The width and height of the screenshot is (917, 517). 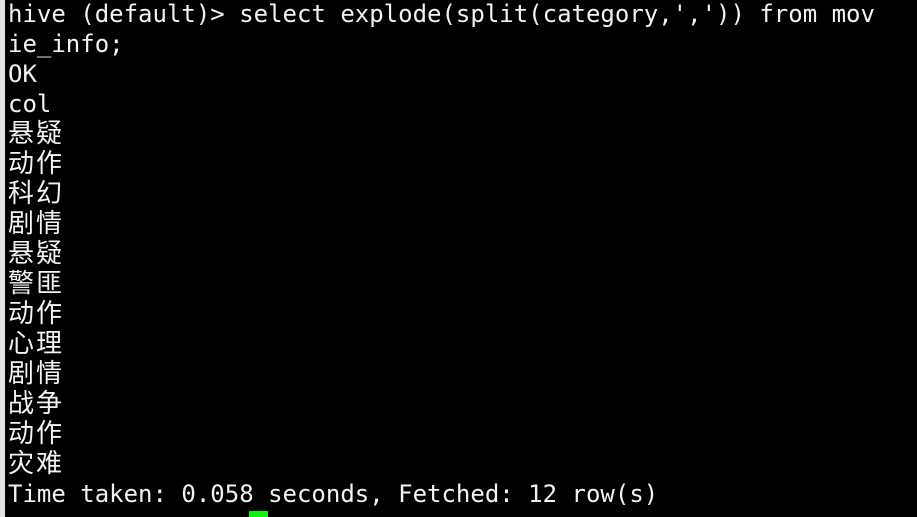 I want to click on terminal-result-row-1: 悬疑, so click(x=36, y=134).